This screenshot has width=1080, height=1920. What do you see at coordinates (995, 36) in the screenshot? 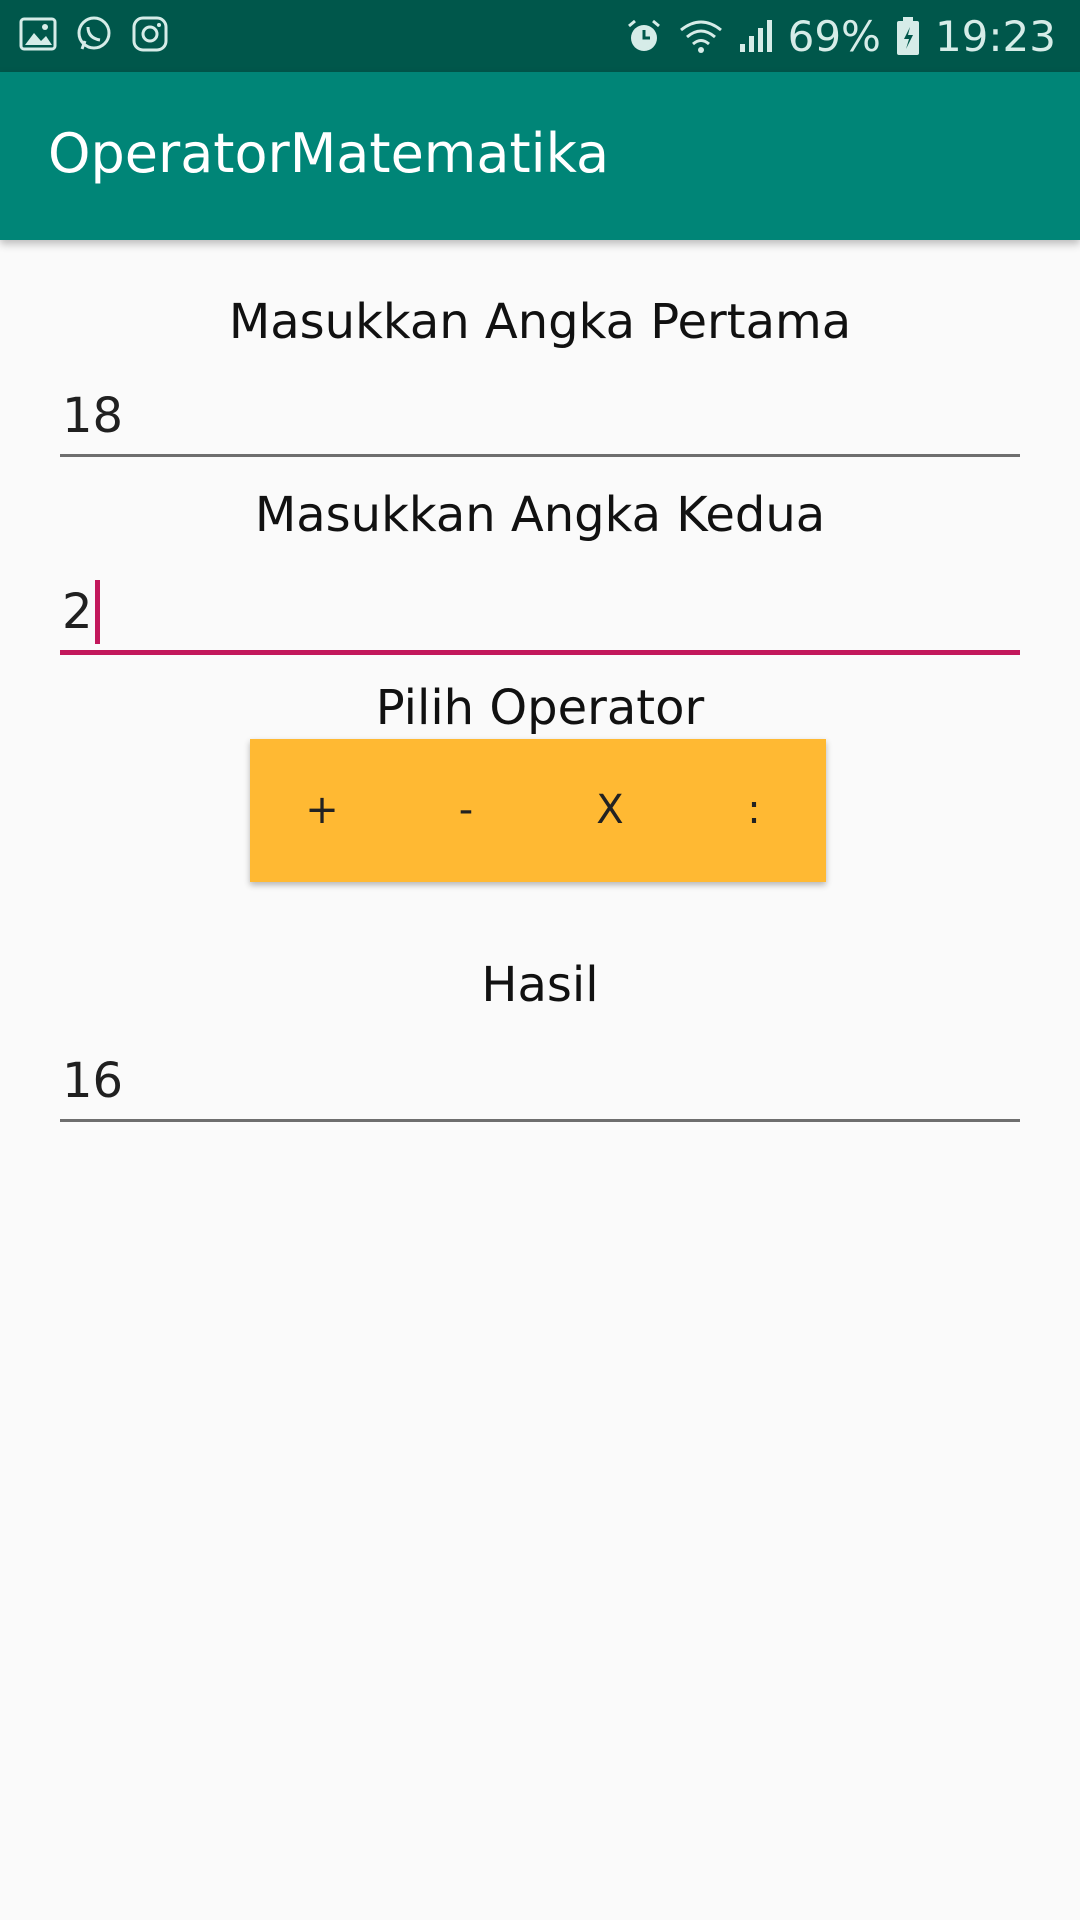
I see `clock: 19:23` at bounding box center [995, 36].